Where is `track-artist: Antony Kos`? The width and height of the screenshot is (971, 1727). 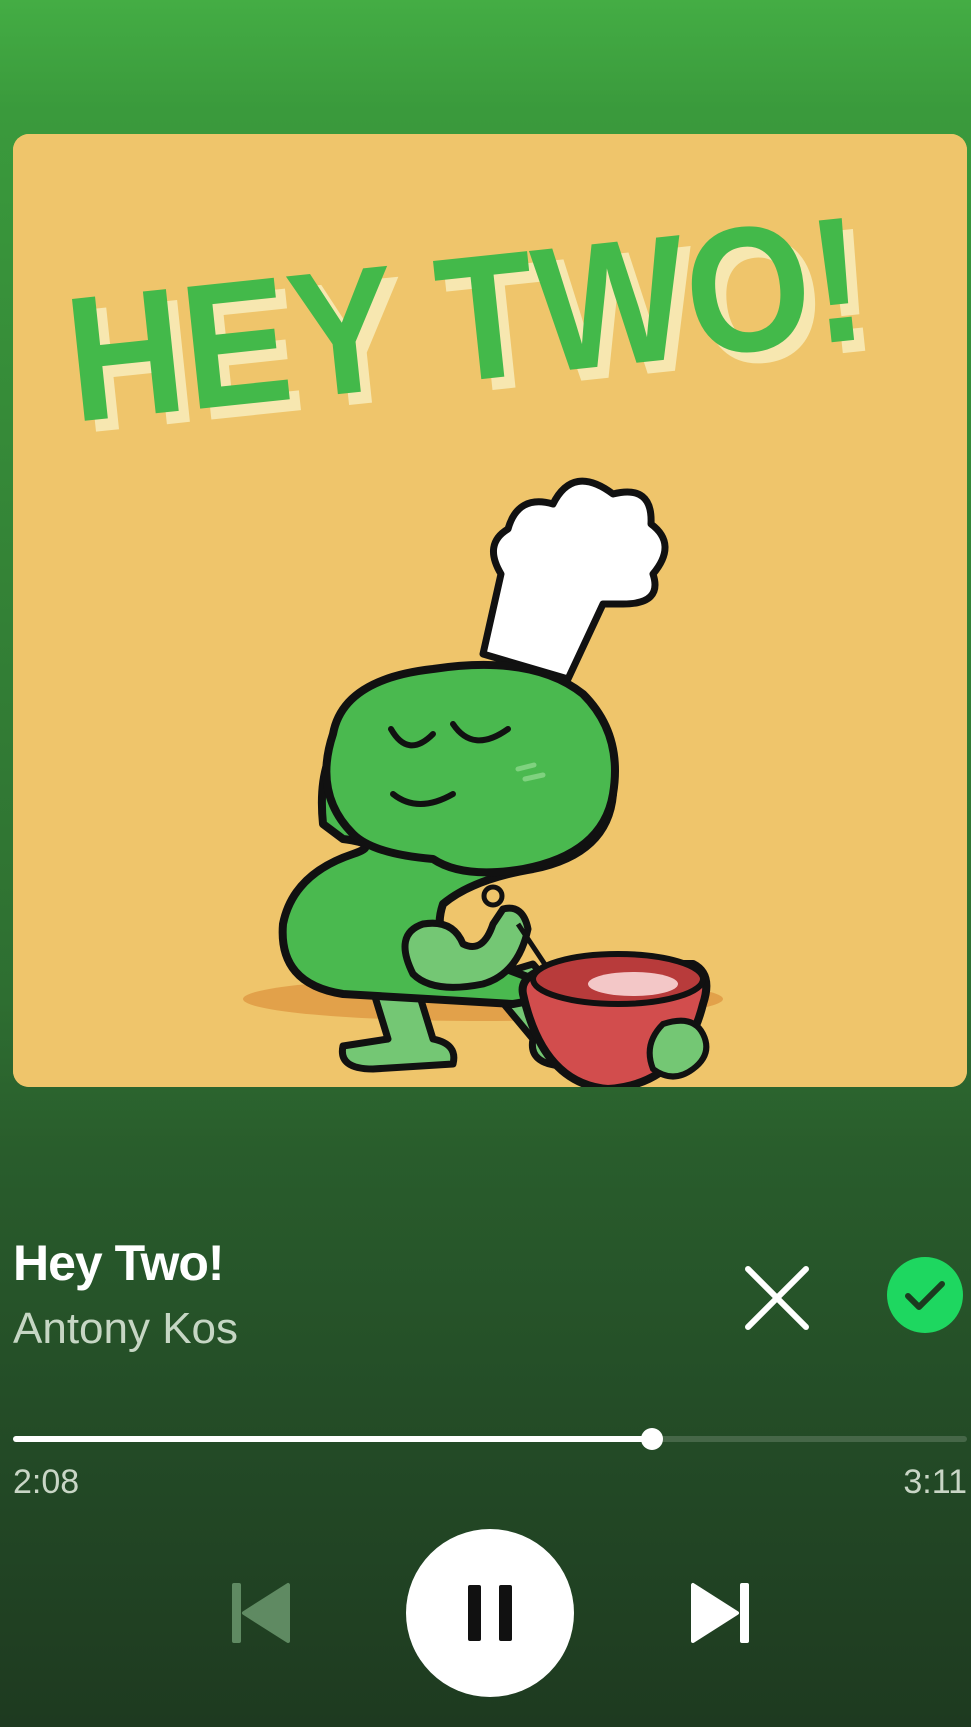
track-artist: Antony Kos is located at coordinates (125, 1329).